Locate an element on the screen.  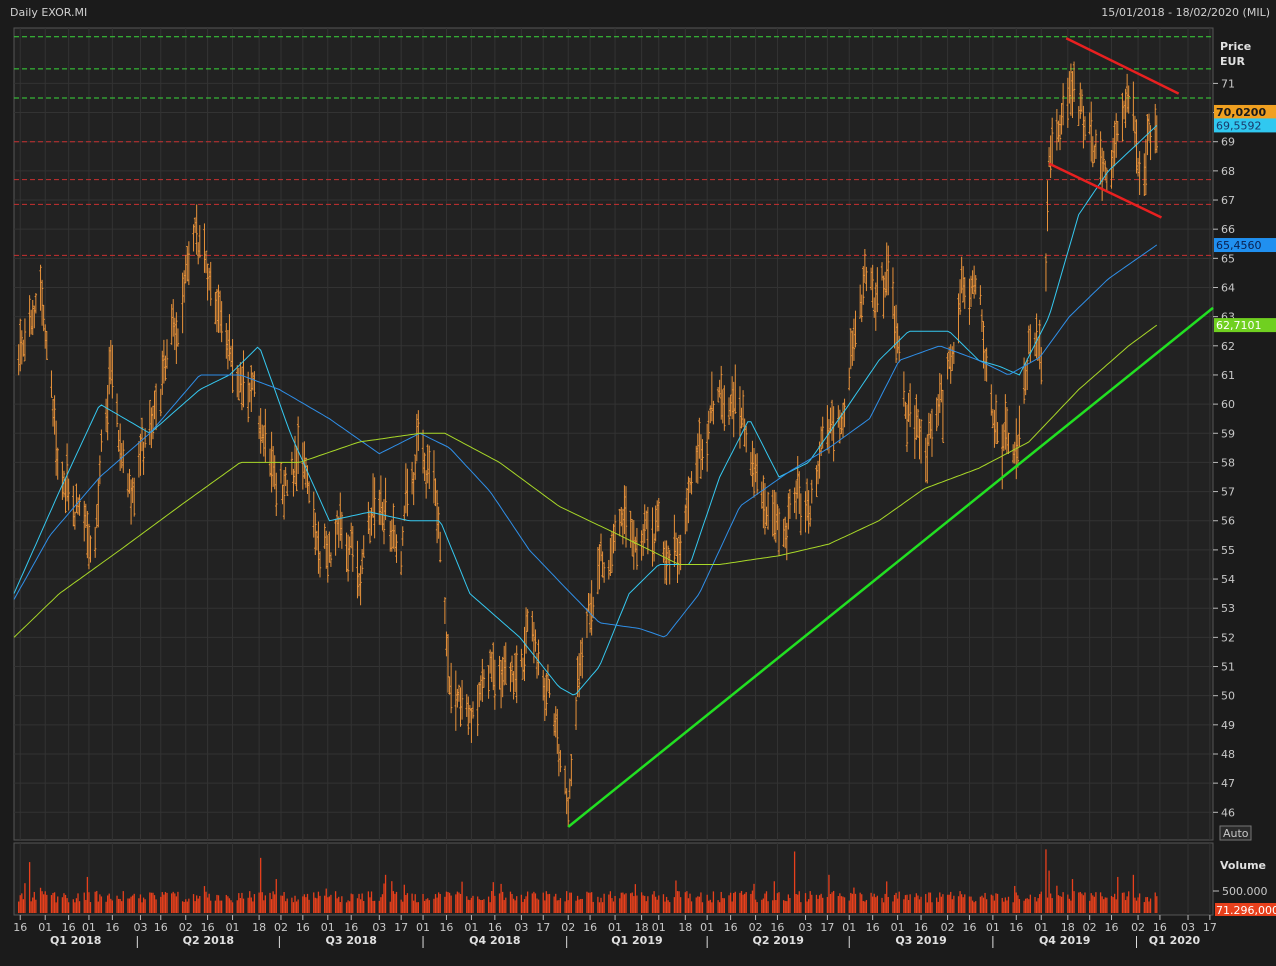
quarter-label: Q4 2019 is located at coordinates (1064, 940).